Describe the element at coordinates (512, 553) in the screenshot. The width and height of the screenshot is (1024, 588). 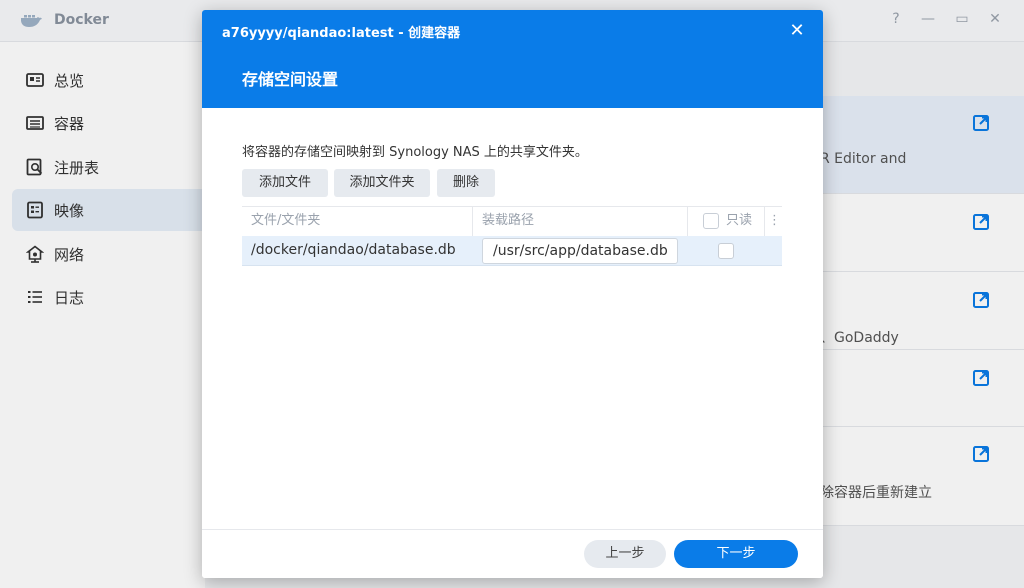
I see `dialog-footer: 上一步 下一步` at that location.